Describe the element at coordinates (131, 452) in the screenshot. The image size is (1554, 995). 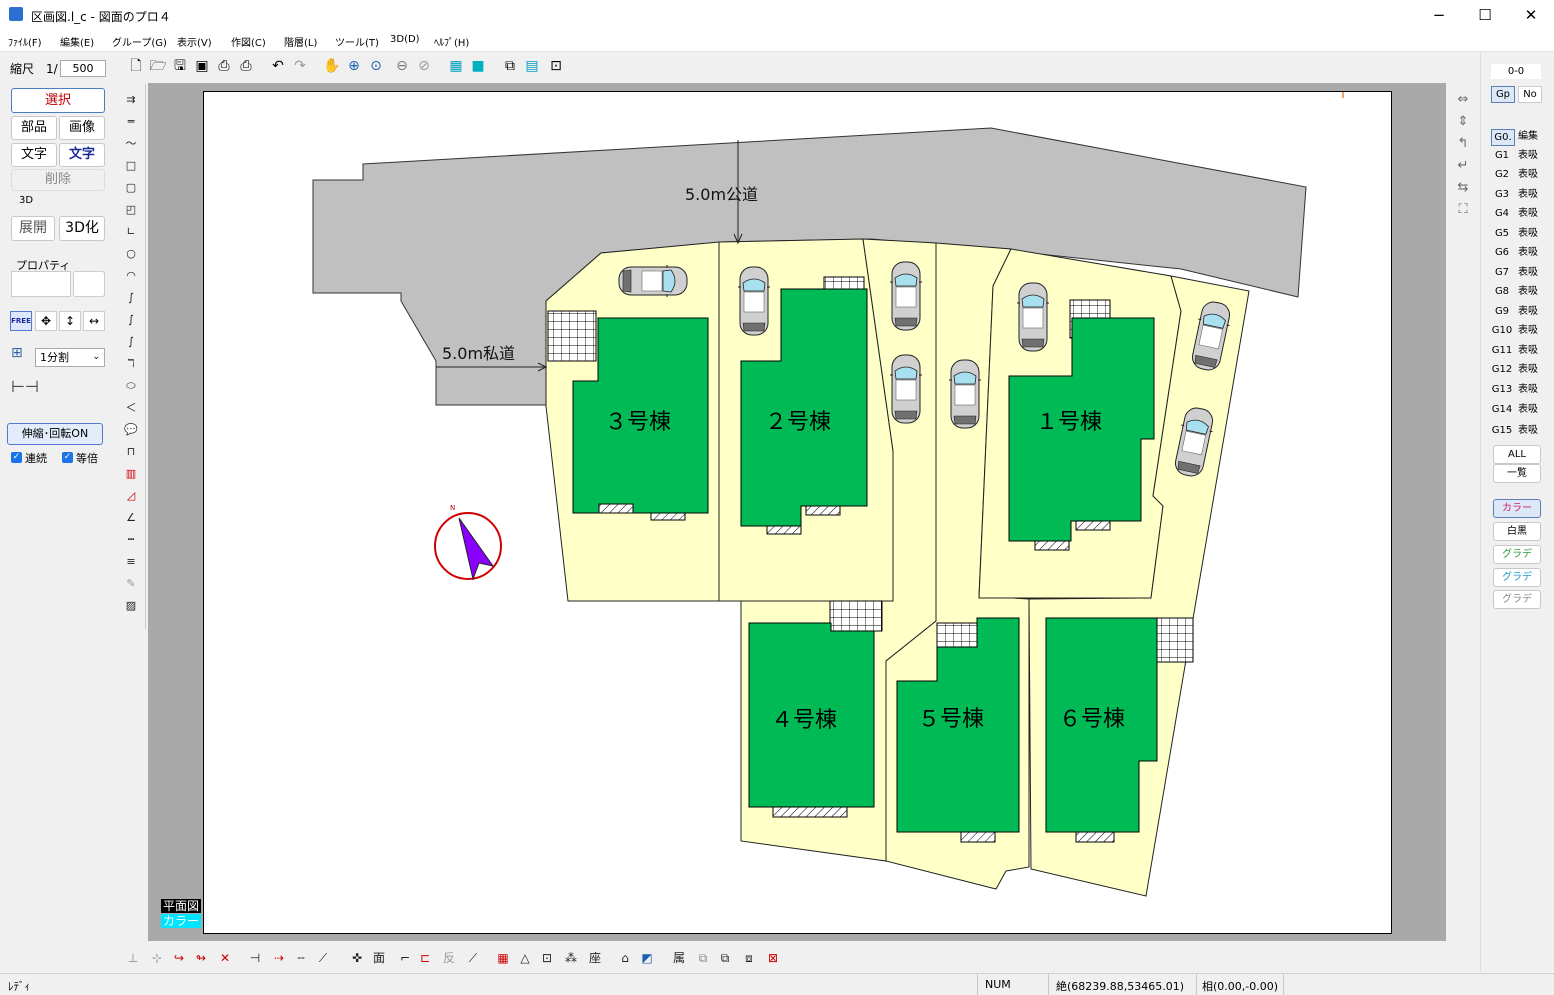
I see `dimension-icon: ⊓` at that location.